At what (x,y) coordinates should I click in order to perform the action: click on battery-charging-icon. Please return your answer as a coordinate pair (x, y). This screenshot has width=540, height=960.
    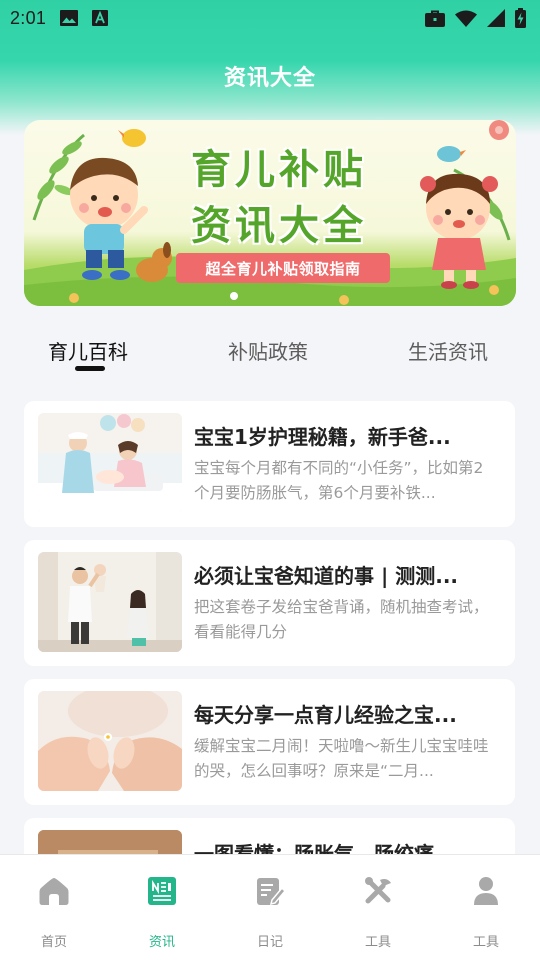
    Looking at the image, I should click on (520, 18).